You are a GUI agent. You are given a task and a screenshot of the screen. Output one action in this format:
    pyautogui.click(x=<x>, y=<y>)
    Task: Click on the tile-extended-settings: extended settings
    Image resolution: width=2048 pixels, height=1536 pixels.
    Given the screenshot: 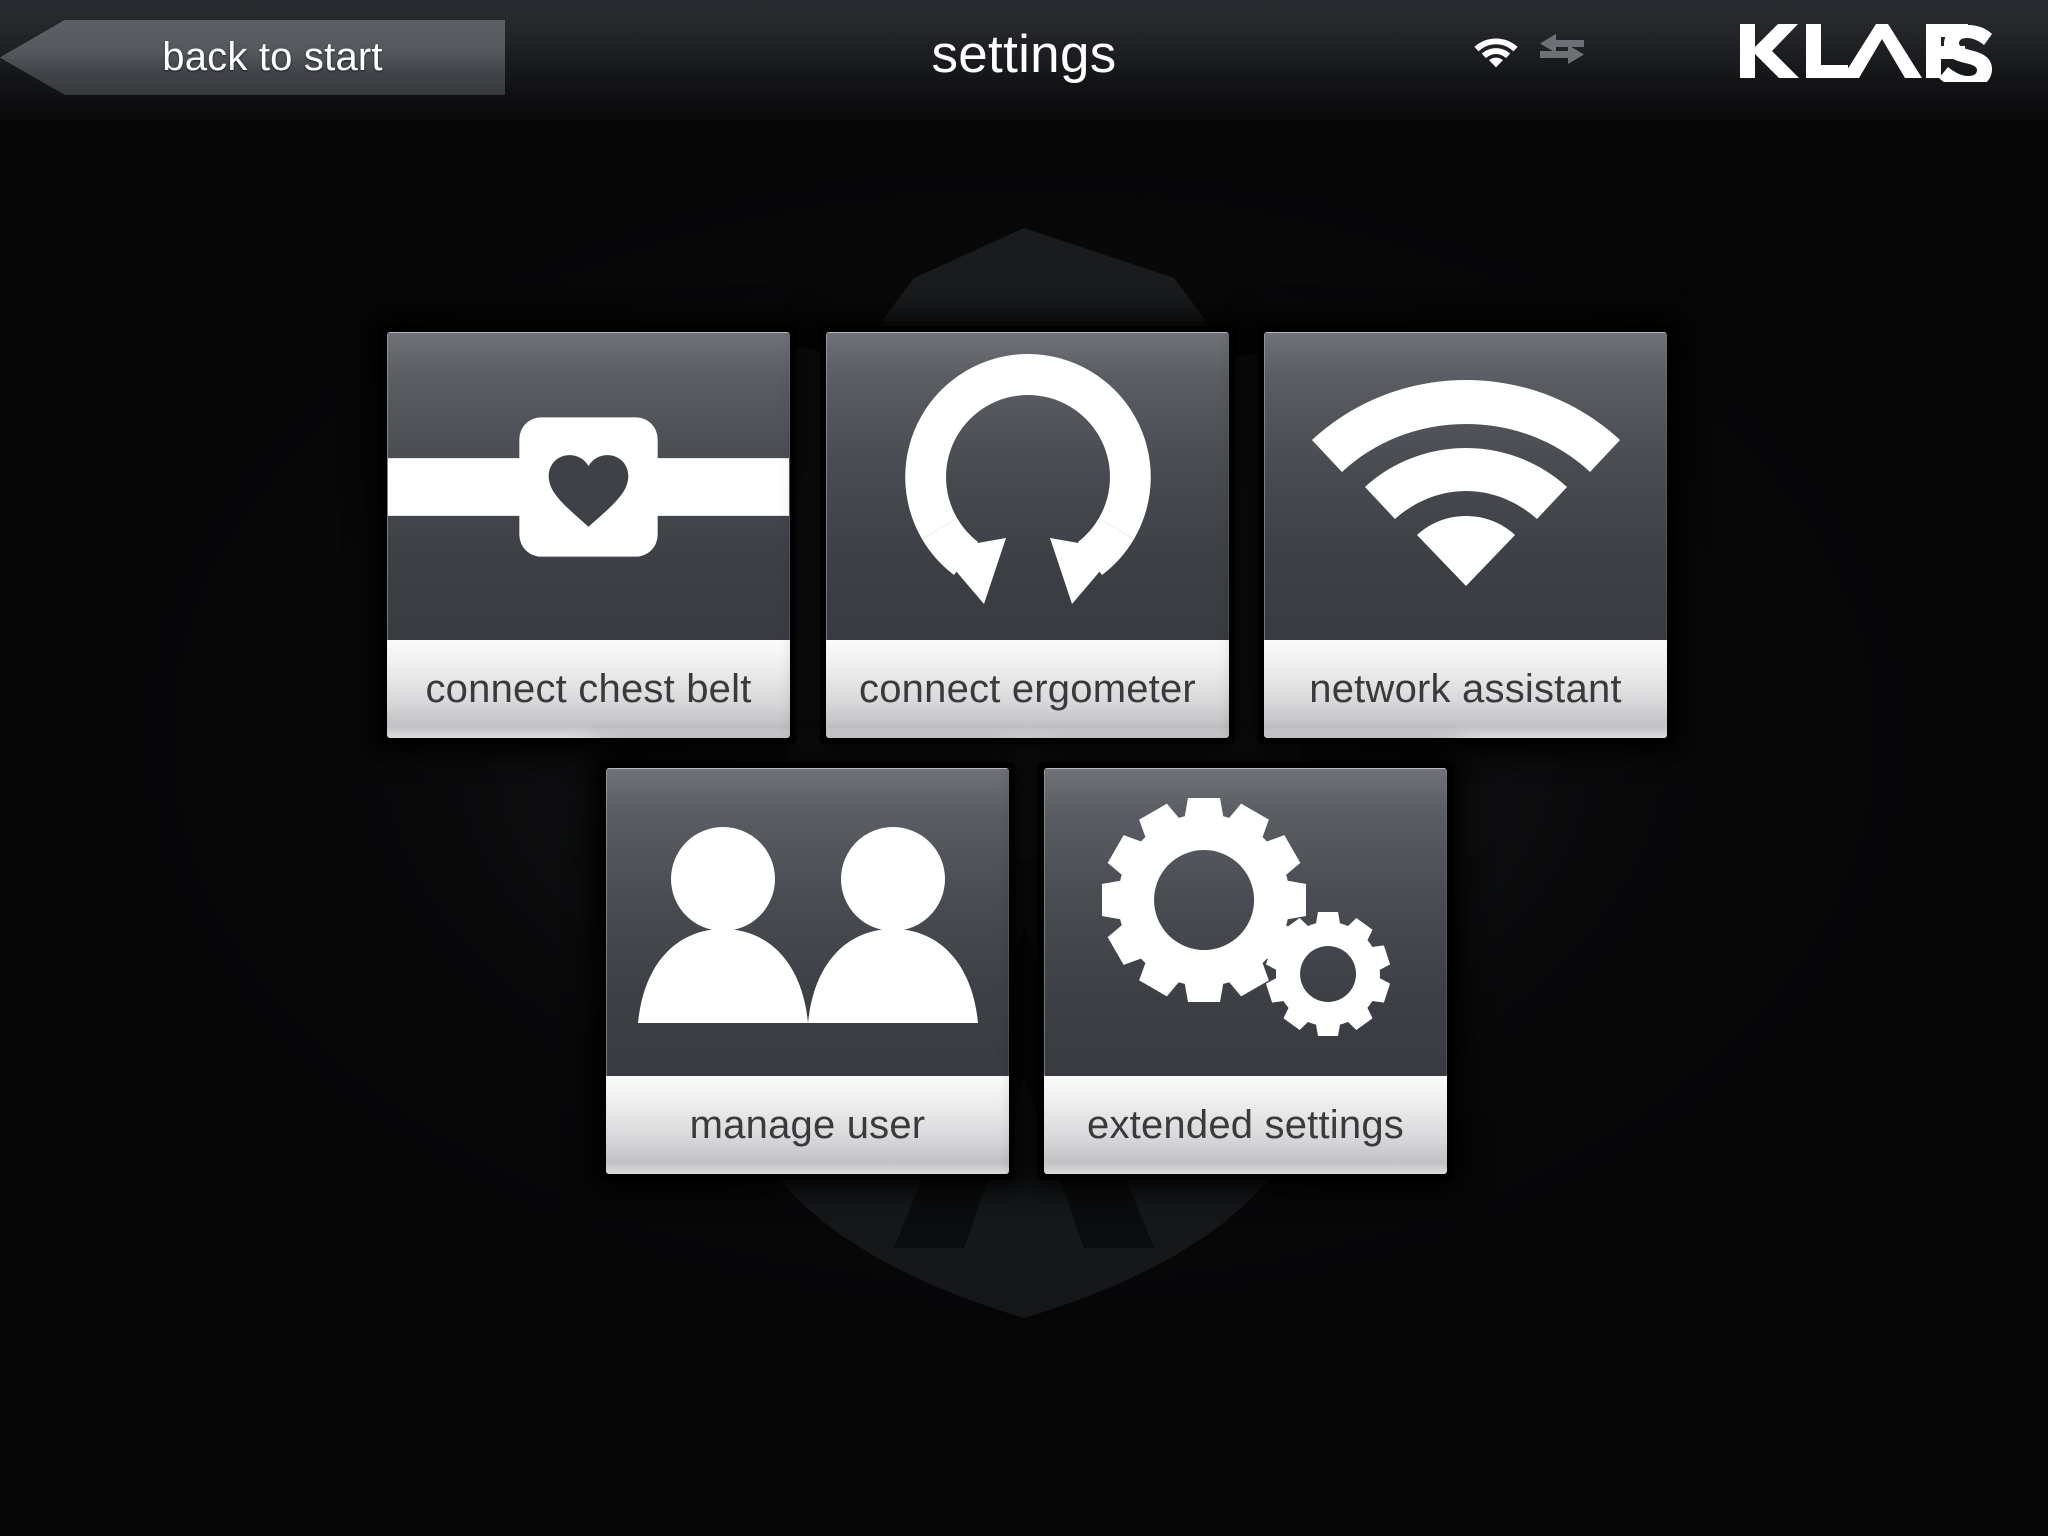 What is the action you would take?
    pyautogui.click(x=1245, y=971)
    